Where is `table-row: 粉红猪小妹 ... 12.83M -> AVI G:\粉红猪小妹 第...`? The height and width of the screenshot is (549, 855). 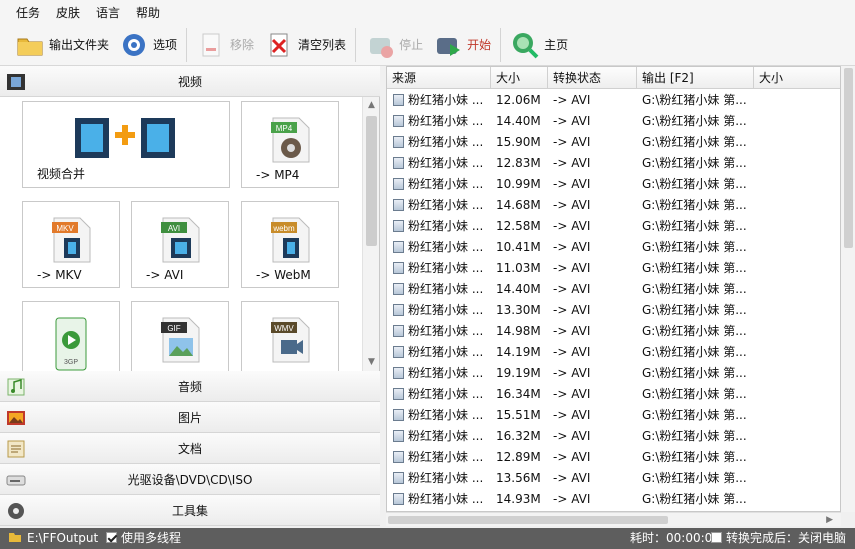
table-row: 粉红猪小妹 ... 12.83M -> AVI G:\粉红猪小妹 第... is located at coordinates (613, 163).